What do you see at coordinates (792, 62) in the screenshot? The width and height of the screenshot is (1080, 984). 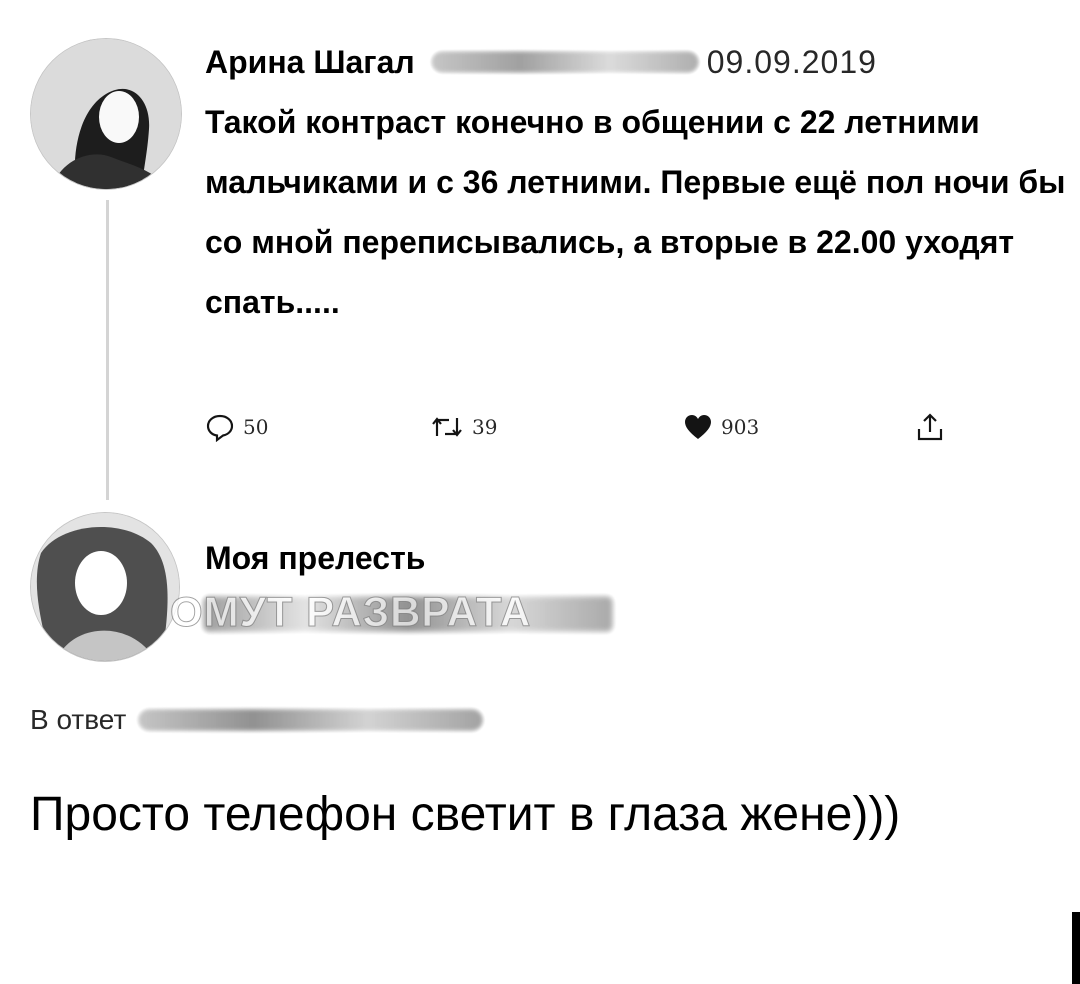 I see `post-date: 09.09.2019` at bounding box center [792, 62].